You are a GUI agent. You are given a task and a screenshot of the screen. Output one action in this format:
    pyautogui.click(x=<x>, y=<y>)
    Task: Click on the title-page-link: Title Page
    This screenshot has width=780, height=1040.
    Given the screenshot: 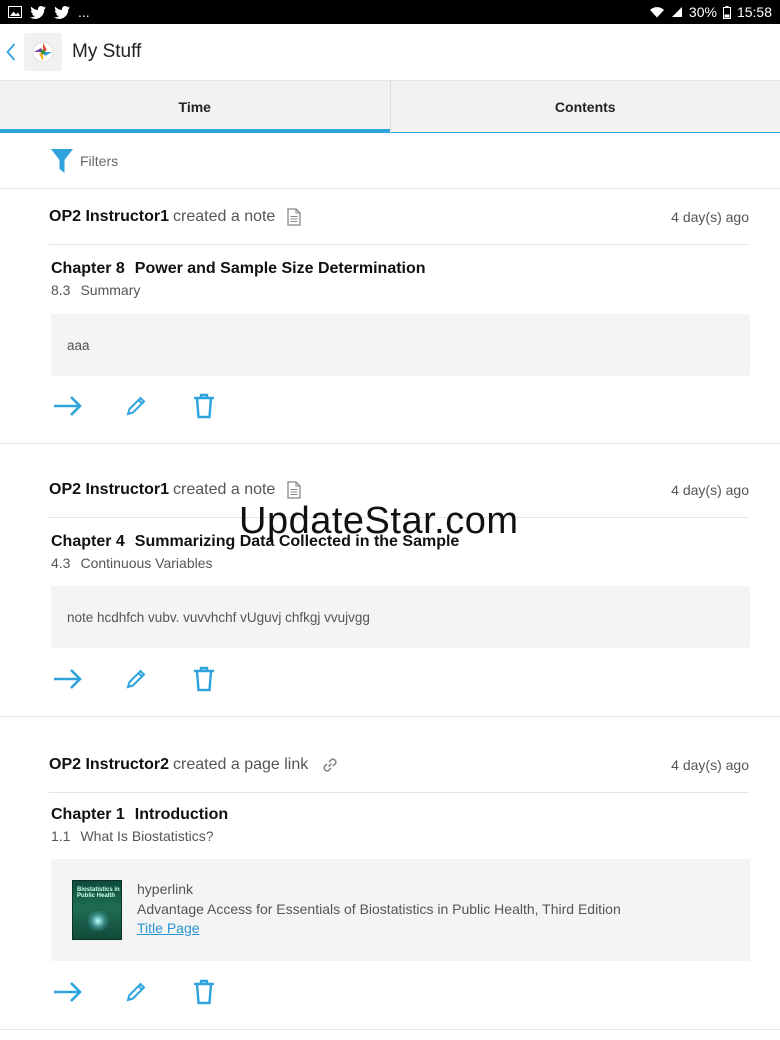 What is the action you would take?
    pyautogui.click(x=168, y=928)
    